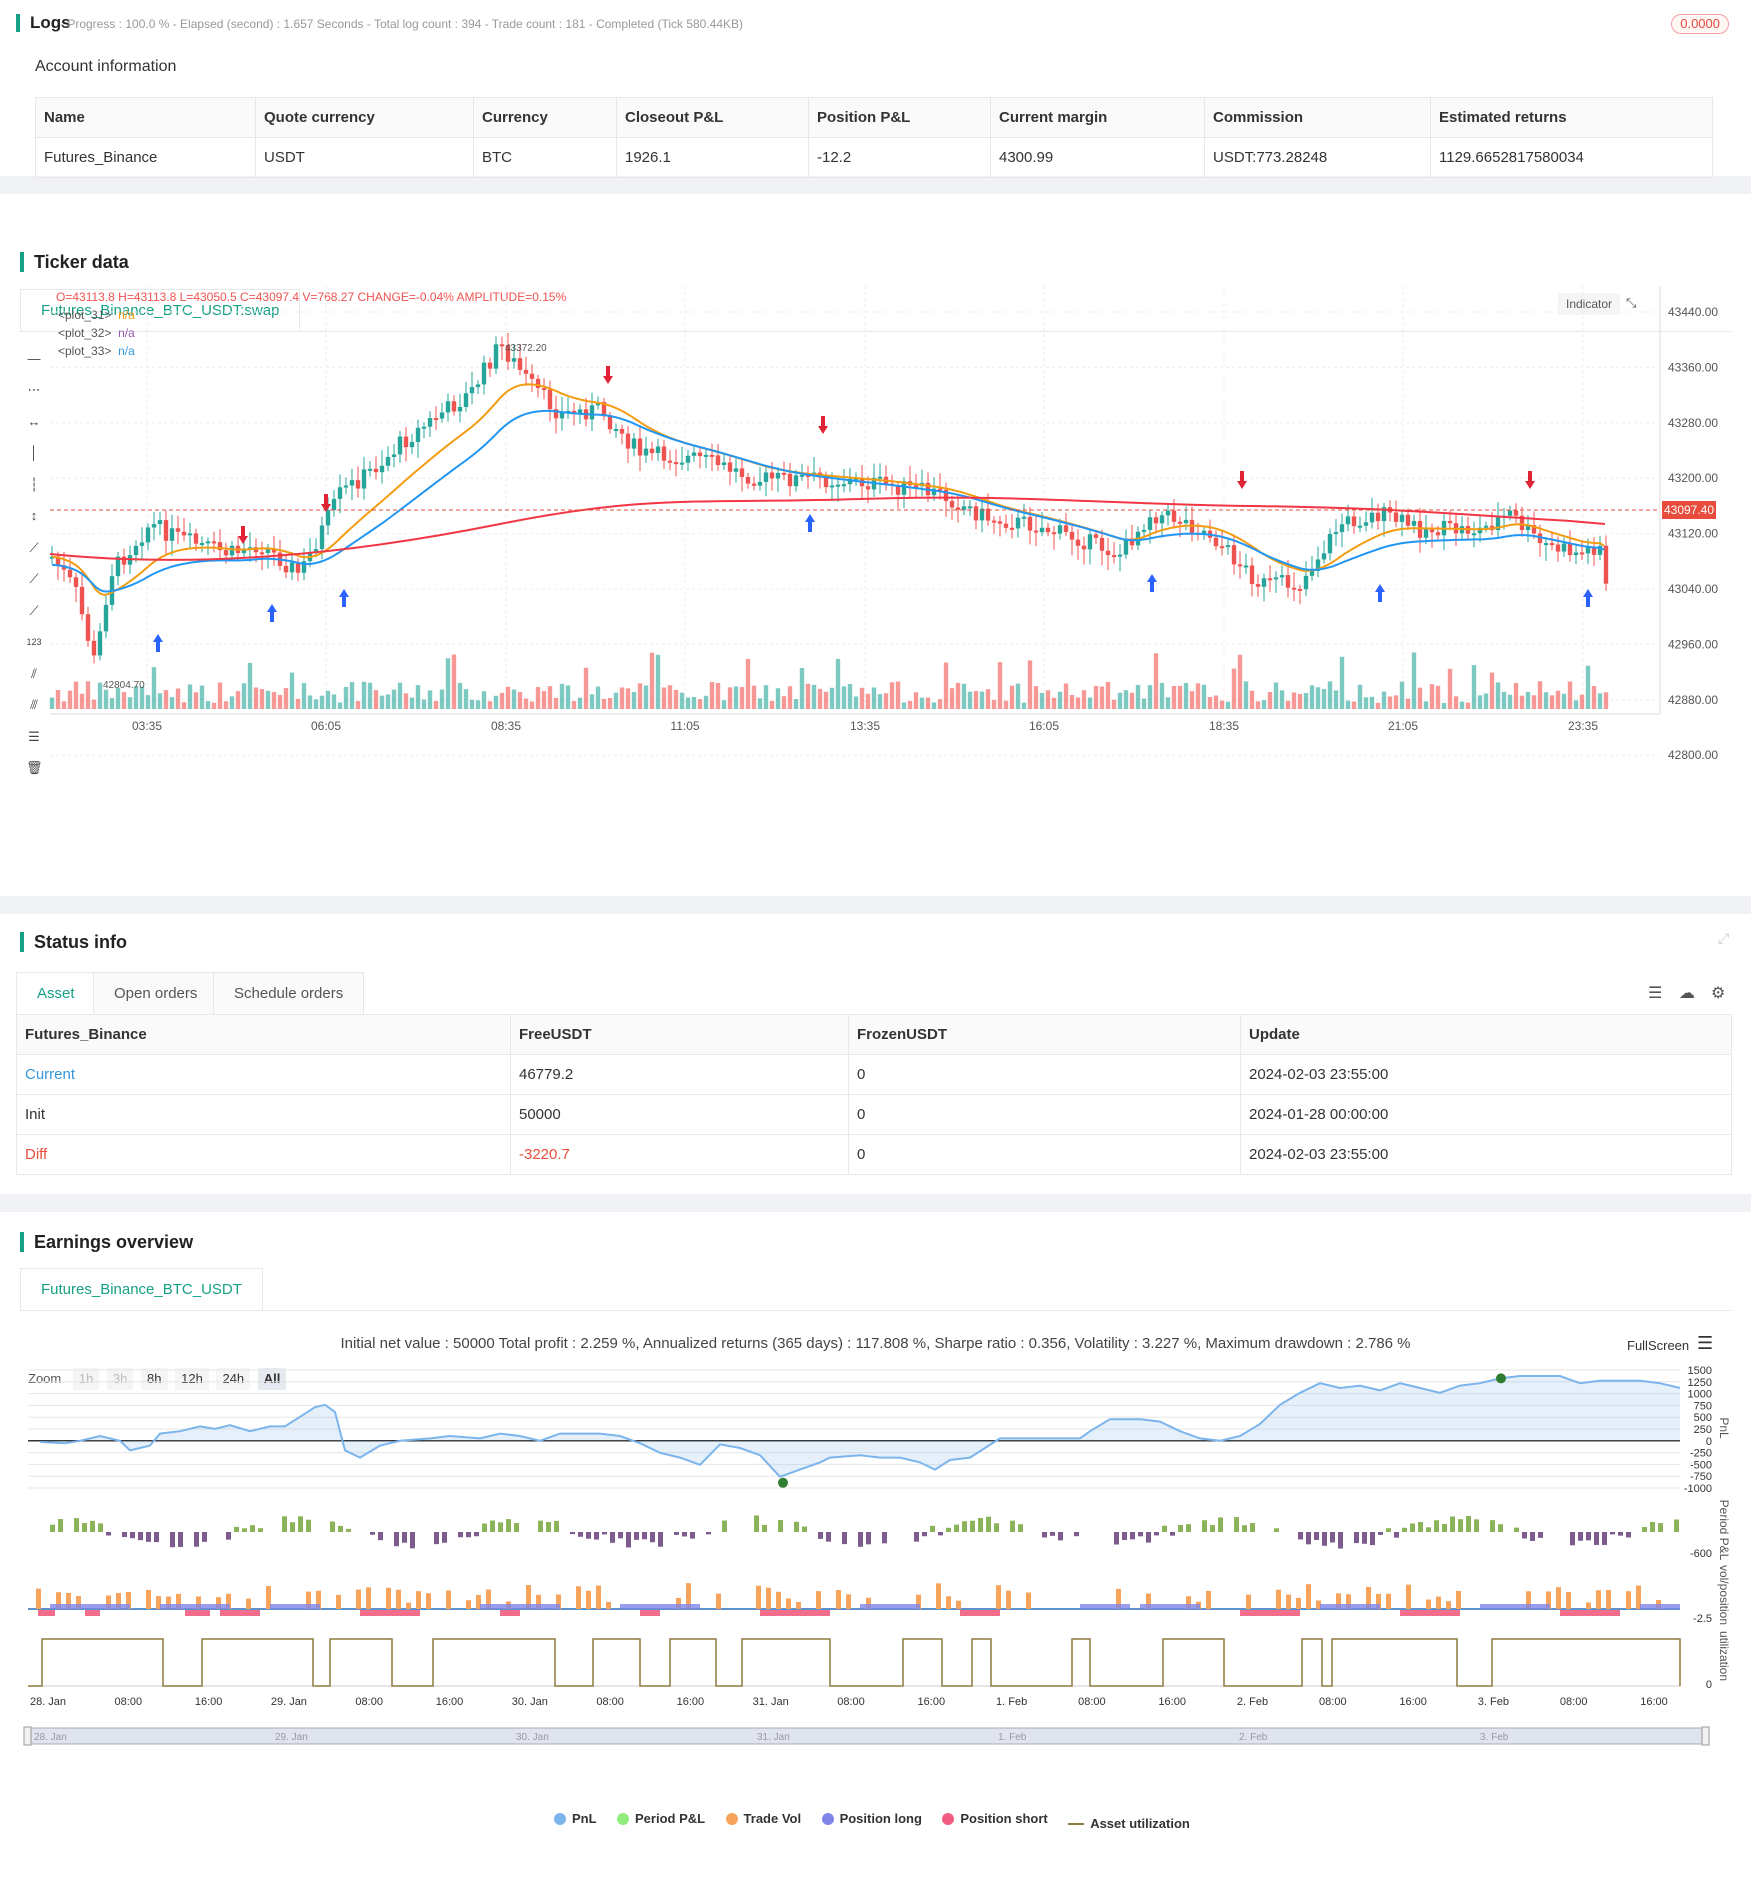 The width and height of the screenshot is (1751, 1891). I want to click on settings-gear-icon: ⚙, so click(1718, 993).